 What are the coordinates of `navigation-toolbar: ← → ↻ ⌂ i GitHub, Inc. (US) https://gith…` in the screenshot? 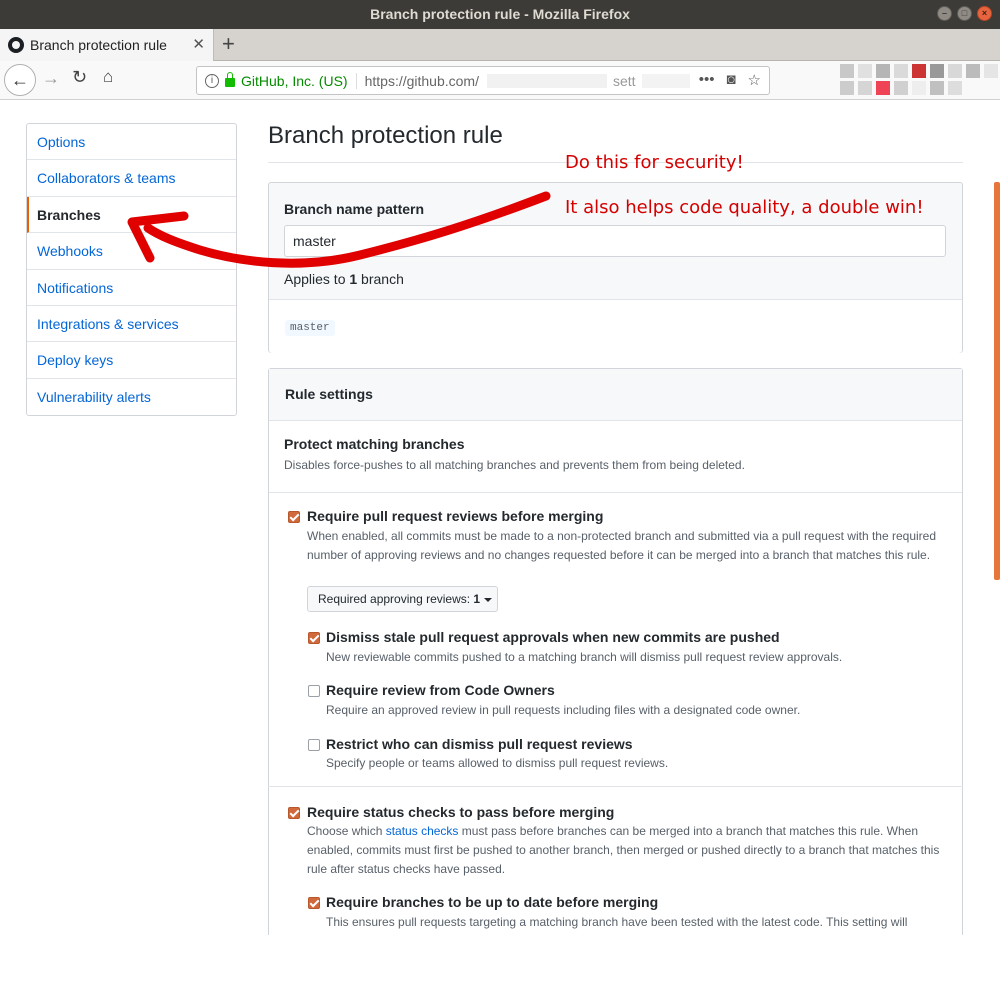 It's located at (500, 80).